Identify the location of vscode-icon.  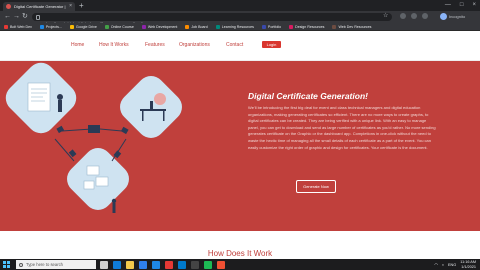
(182, 264).